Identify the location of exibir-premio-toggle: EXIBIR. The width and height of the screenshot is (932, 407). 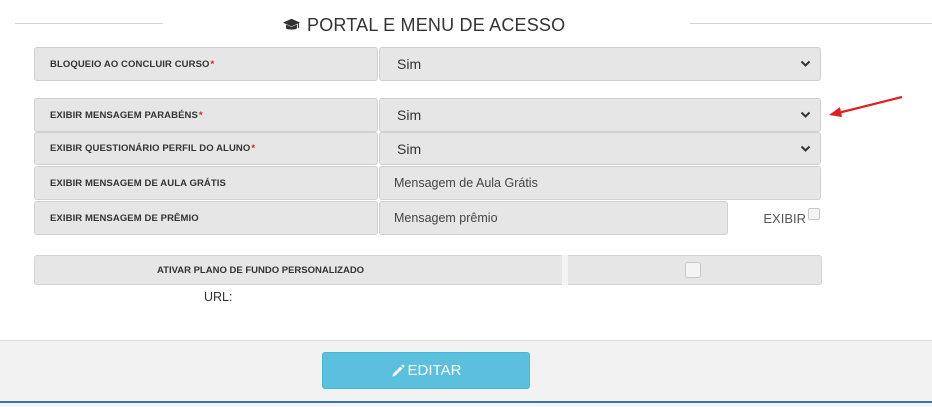
(777, 218).